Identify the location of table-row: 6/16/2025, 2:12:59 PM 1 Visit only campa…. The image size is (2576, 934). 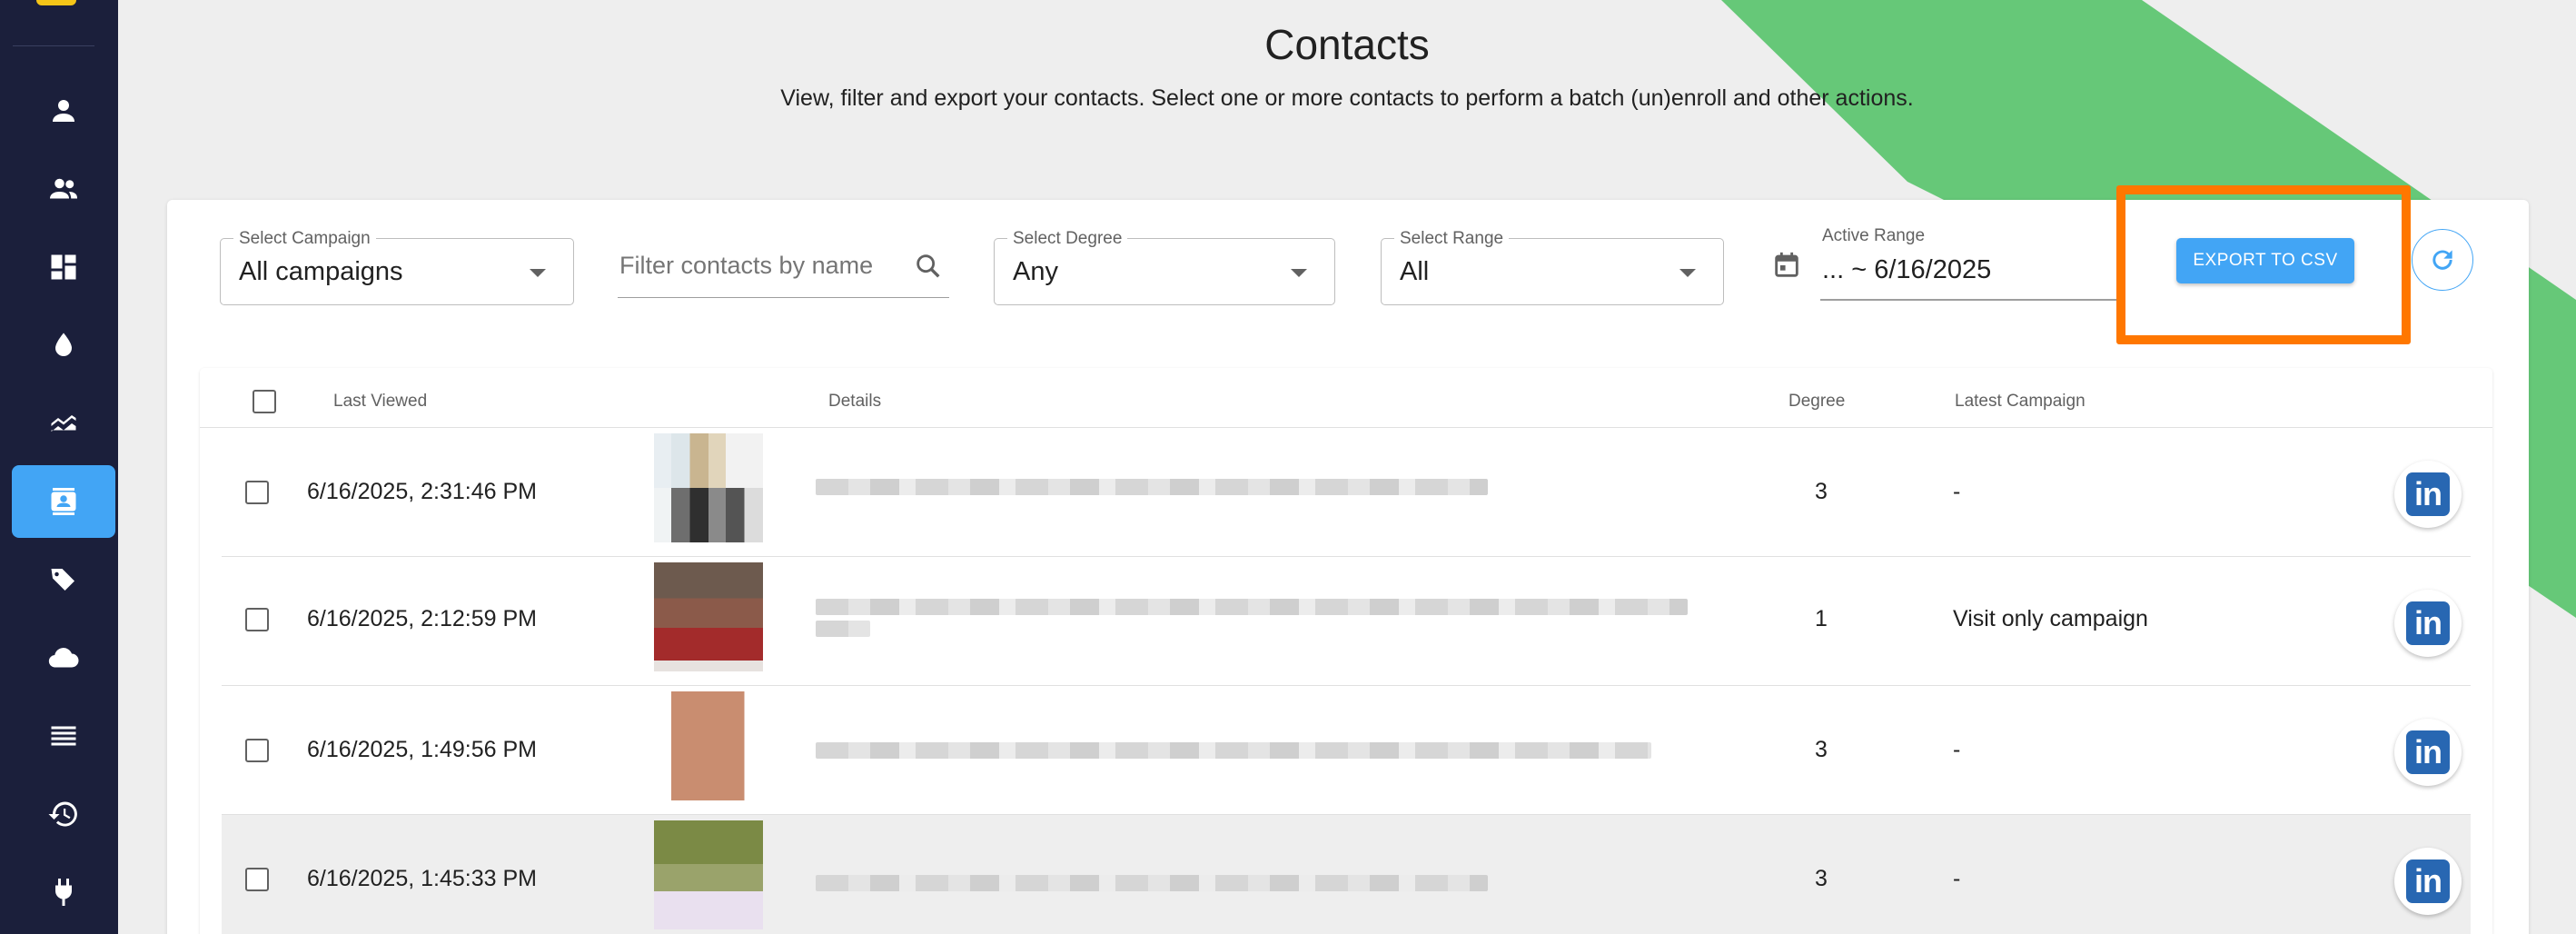
(1346, 621).